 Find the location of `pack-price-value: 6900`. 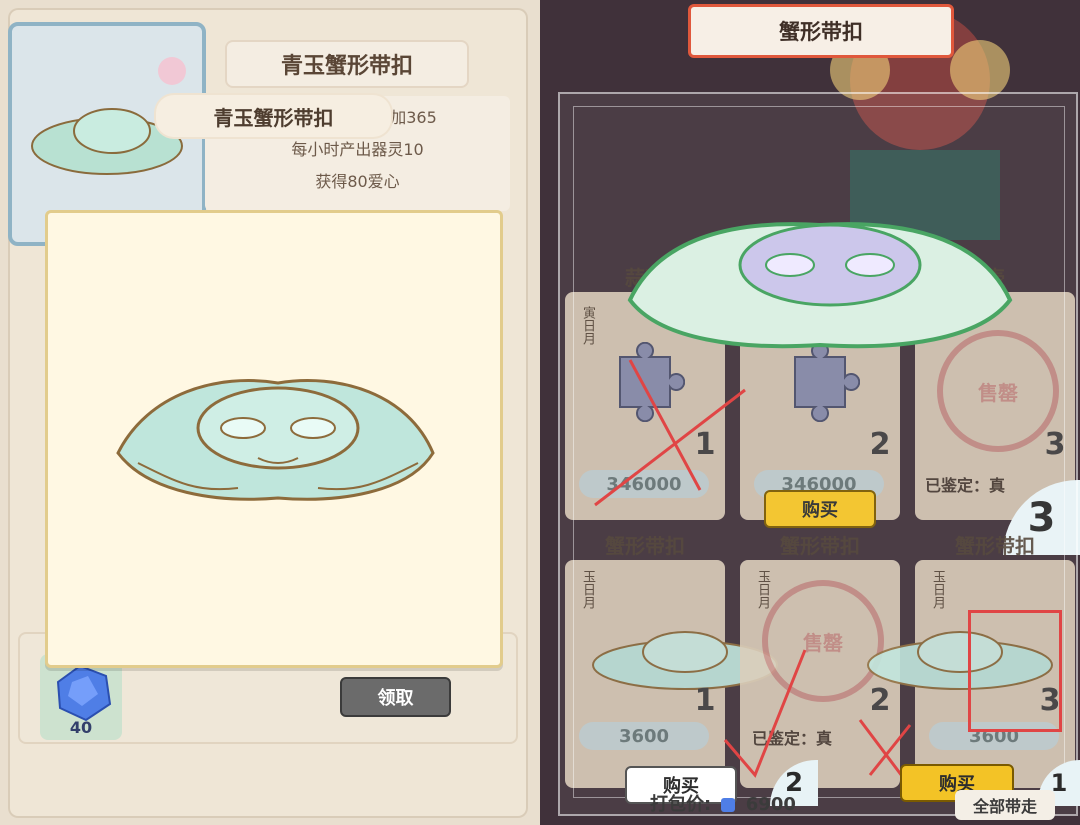

pack-price-value: 6900 is located at coordinates (770, 804).